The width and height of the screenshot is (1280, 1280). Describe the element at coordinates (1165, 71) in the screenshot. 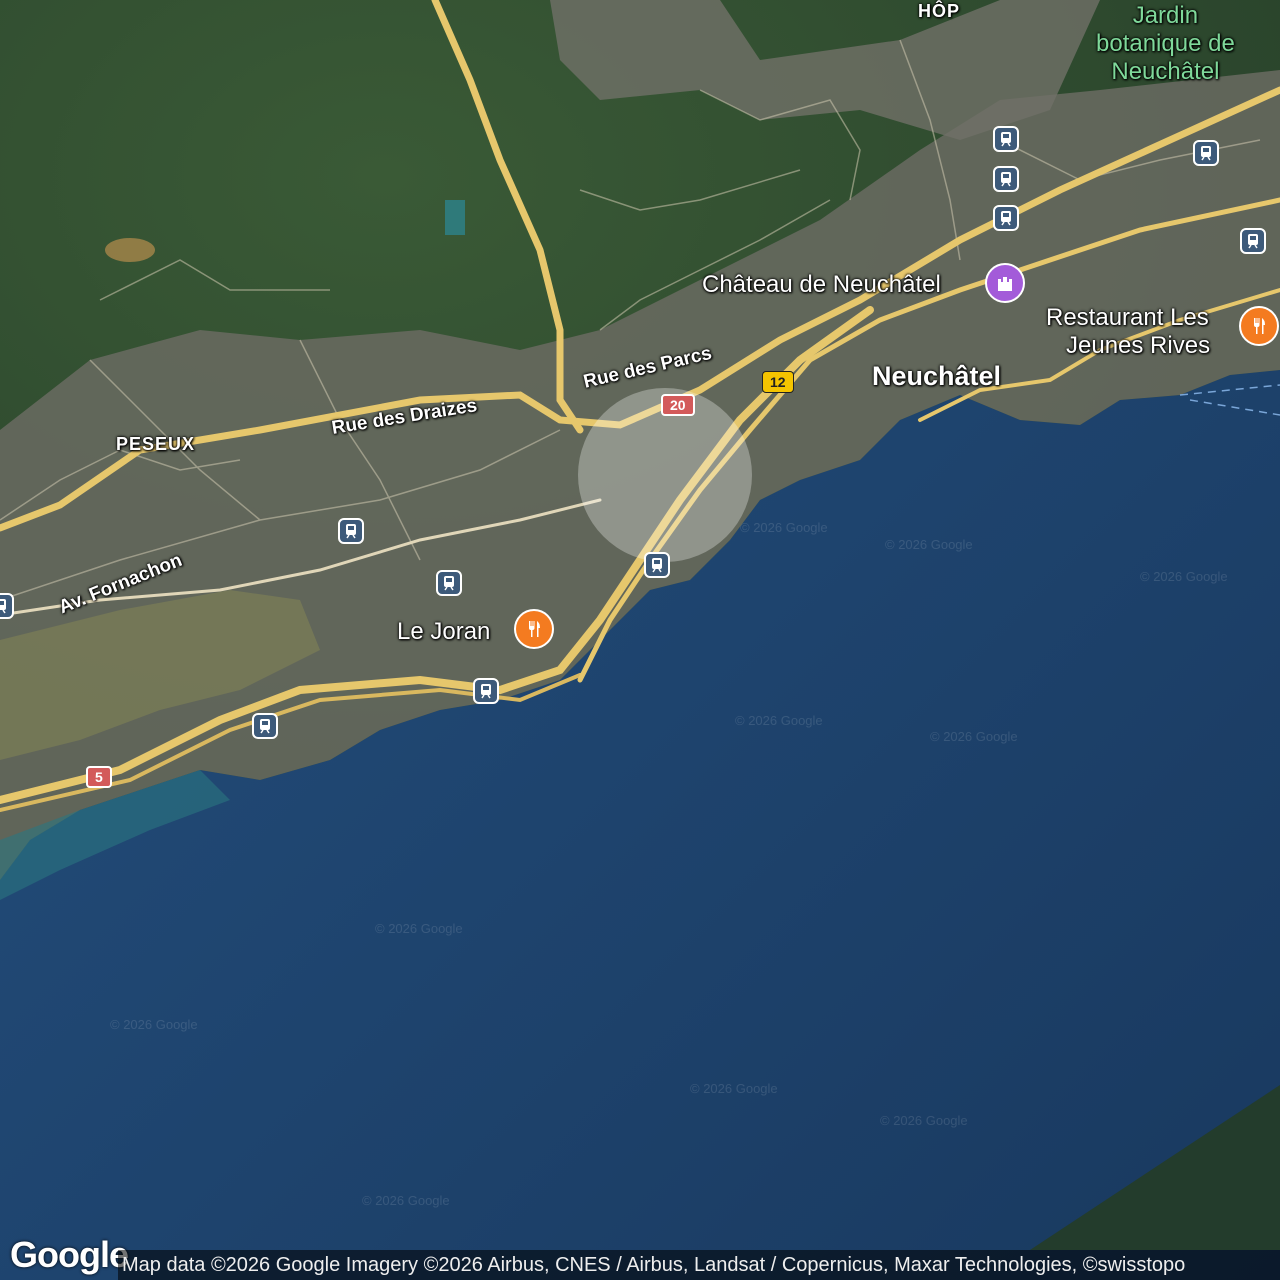

I see `jardin-line-3: Neuchâtel` at that location.